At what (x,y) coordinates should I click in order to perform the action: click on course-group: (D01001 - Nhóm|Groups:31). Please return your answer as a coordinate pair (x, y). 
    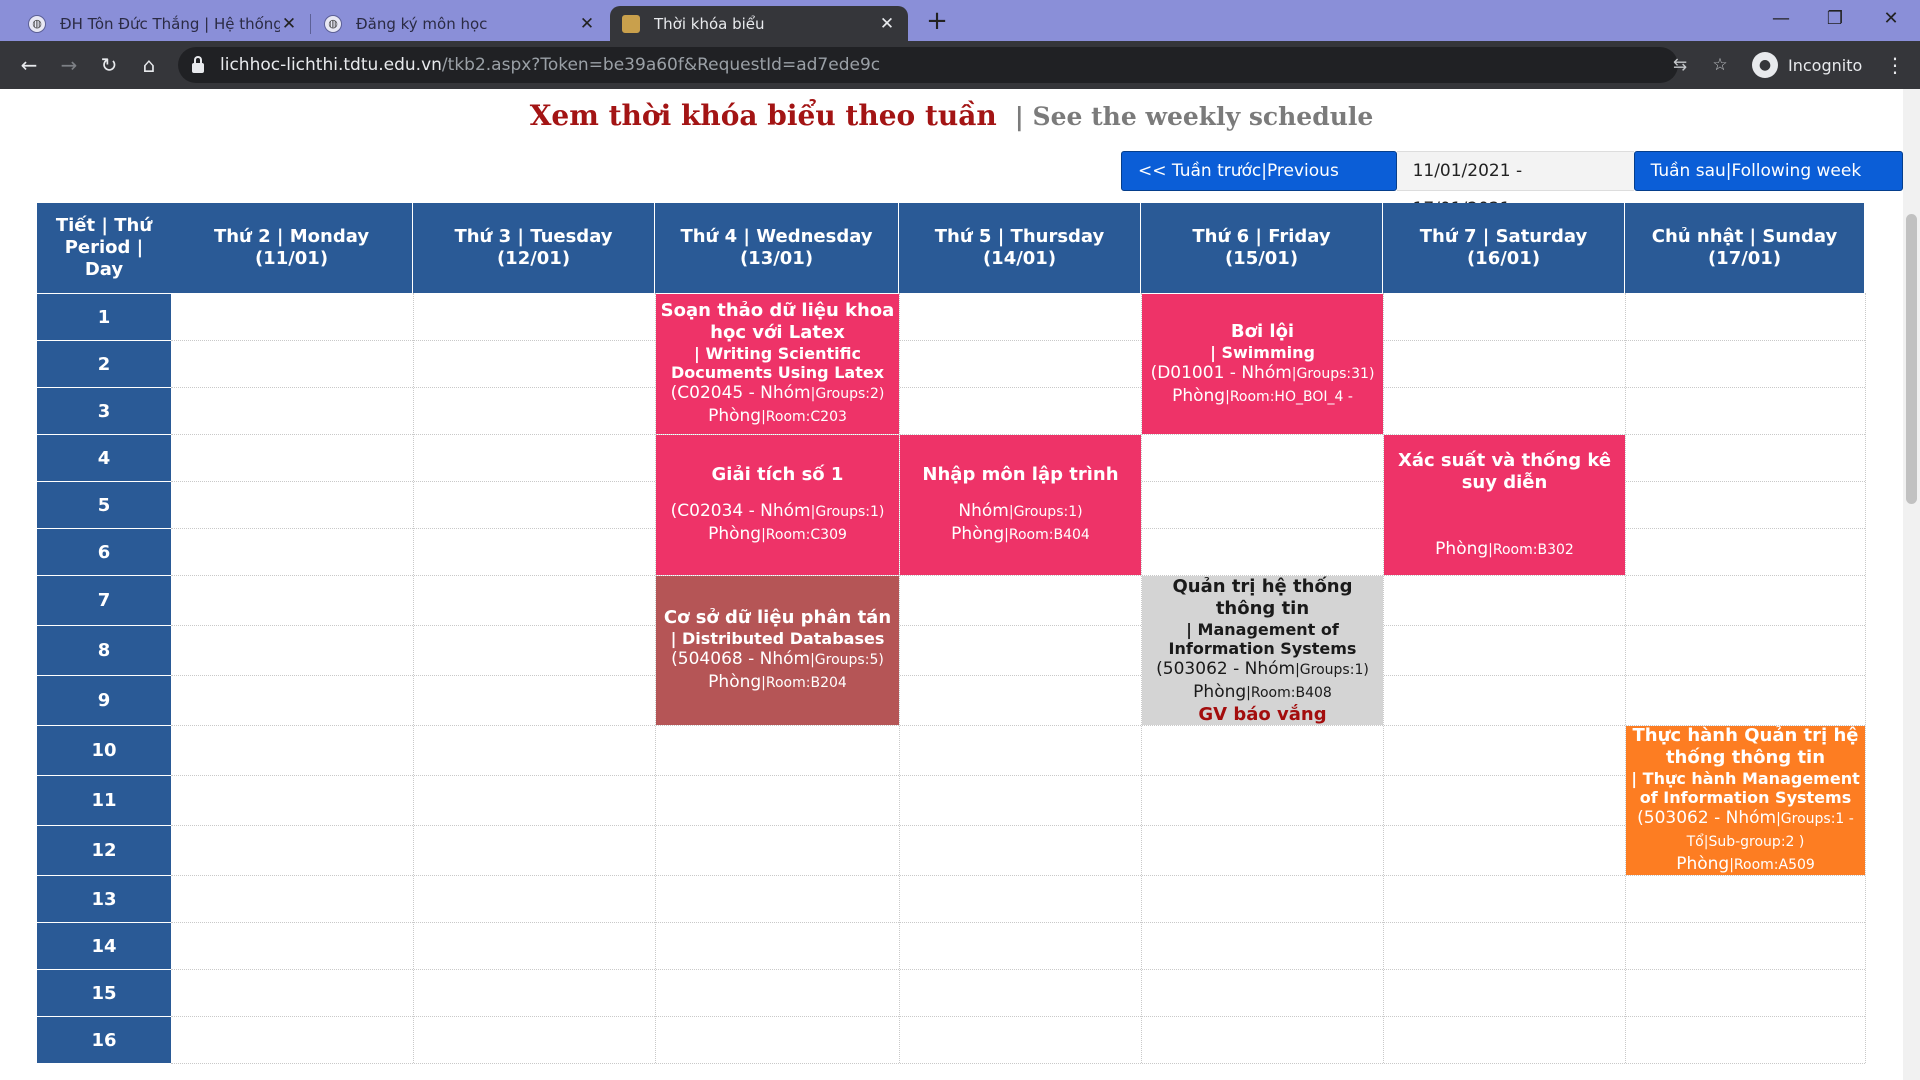
    Looking at the image, I should click on (1262, 373).